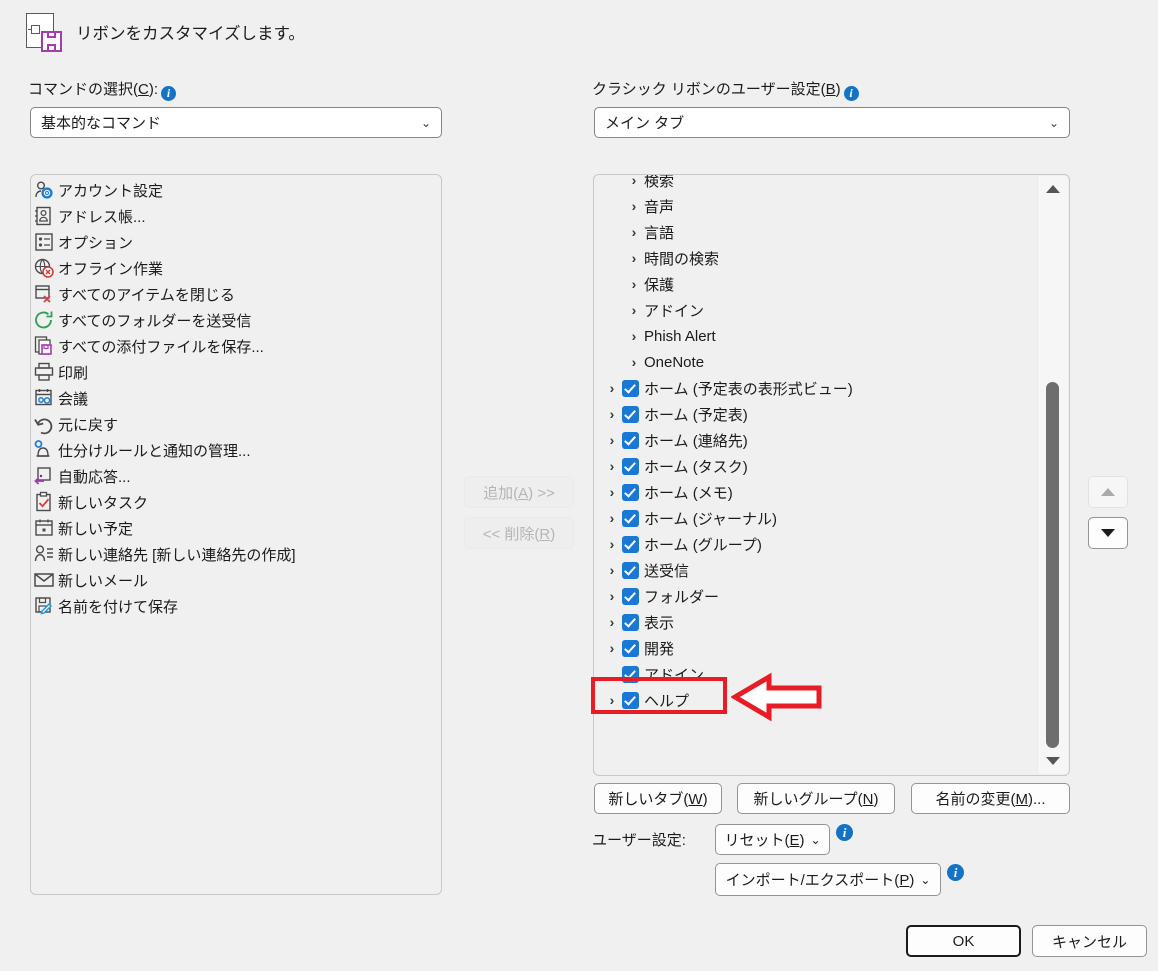 This screenshot has height=971, width=1158. What do you see at coordinates (236, 580) in the screenshot?
I see `command-list-item: 新しいメール` at bounding box center [236, 580].